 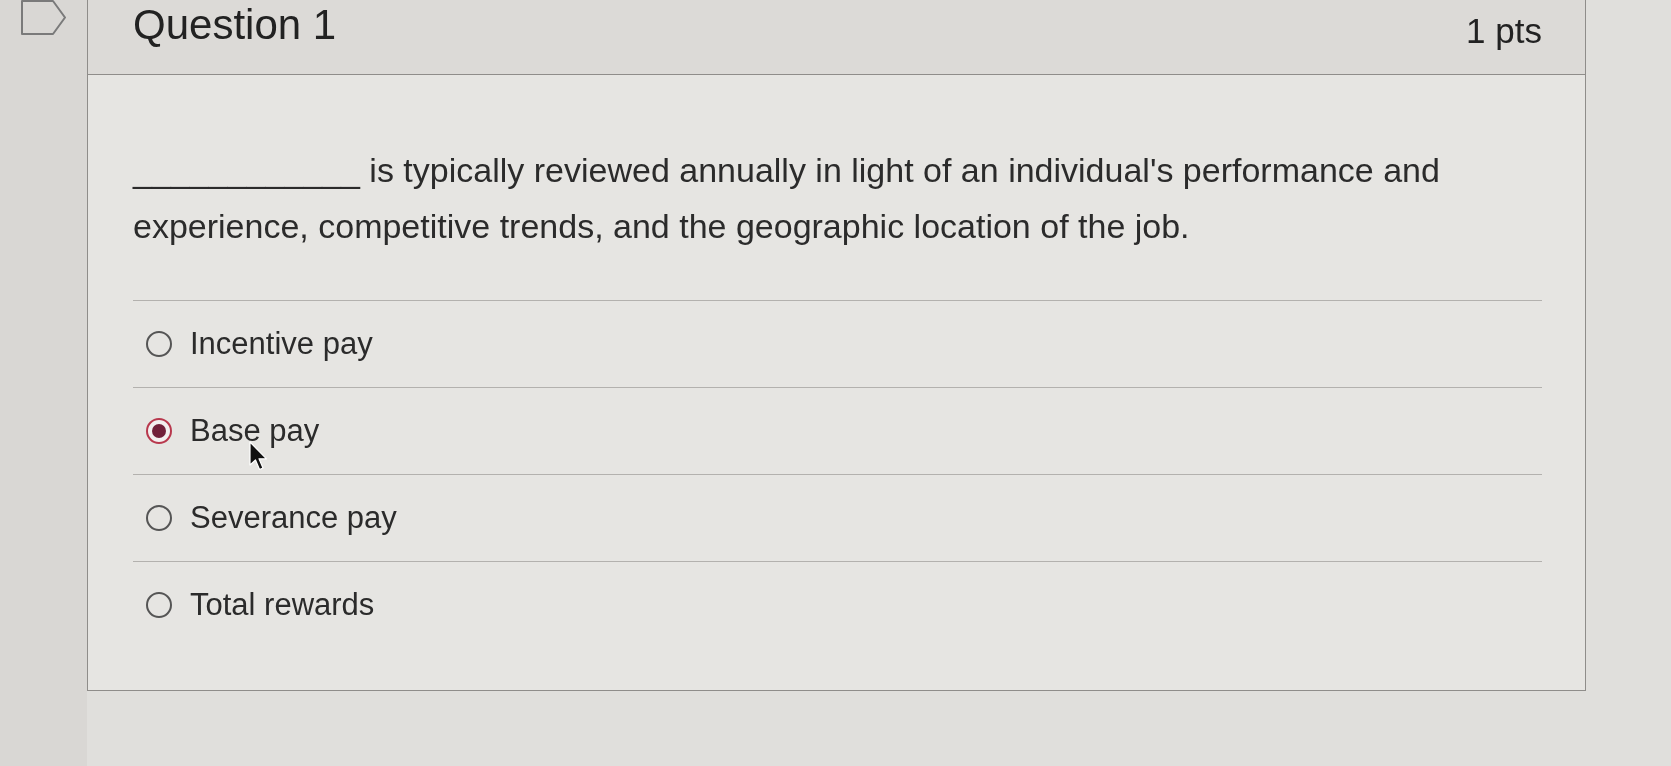 I want to click on answer-option: Total rewards, so click(x=260, y=605).